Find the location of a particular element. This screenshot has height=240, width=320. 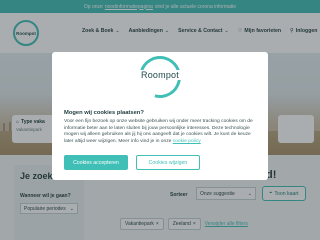

roompot-modal-logo: Roompot is located at coordinates (160, 77).